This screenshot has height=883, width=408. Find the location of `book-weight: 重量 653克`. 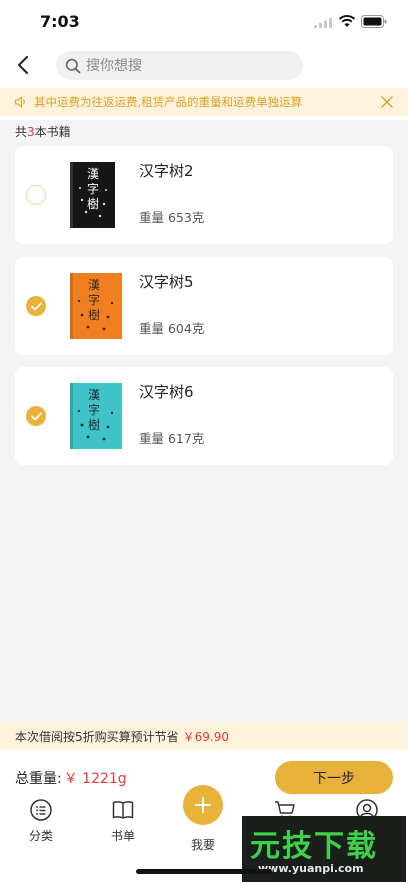

book-weight: 重量 653克 is located at coordinates (172, 217).